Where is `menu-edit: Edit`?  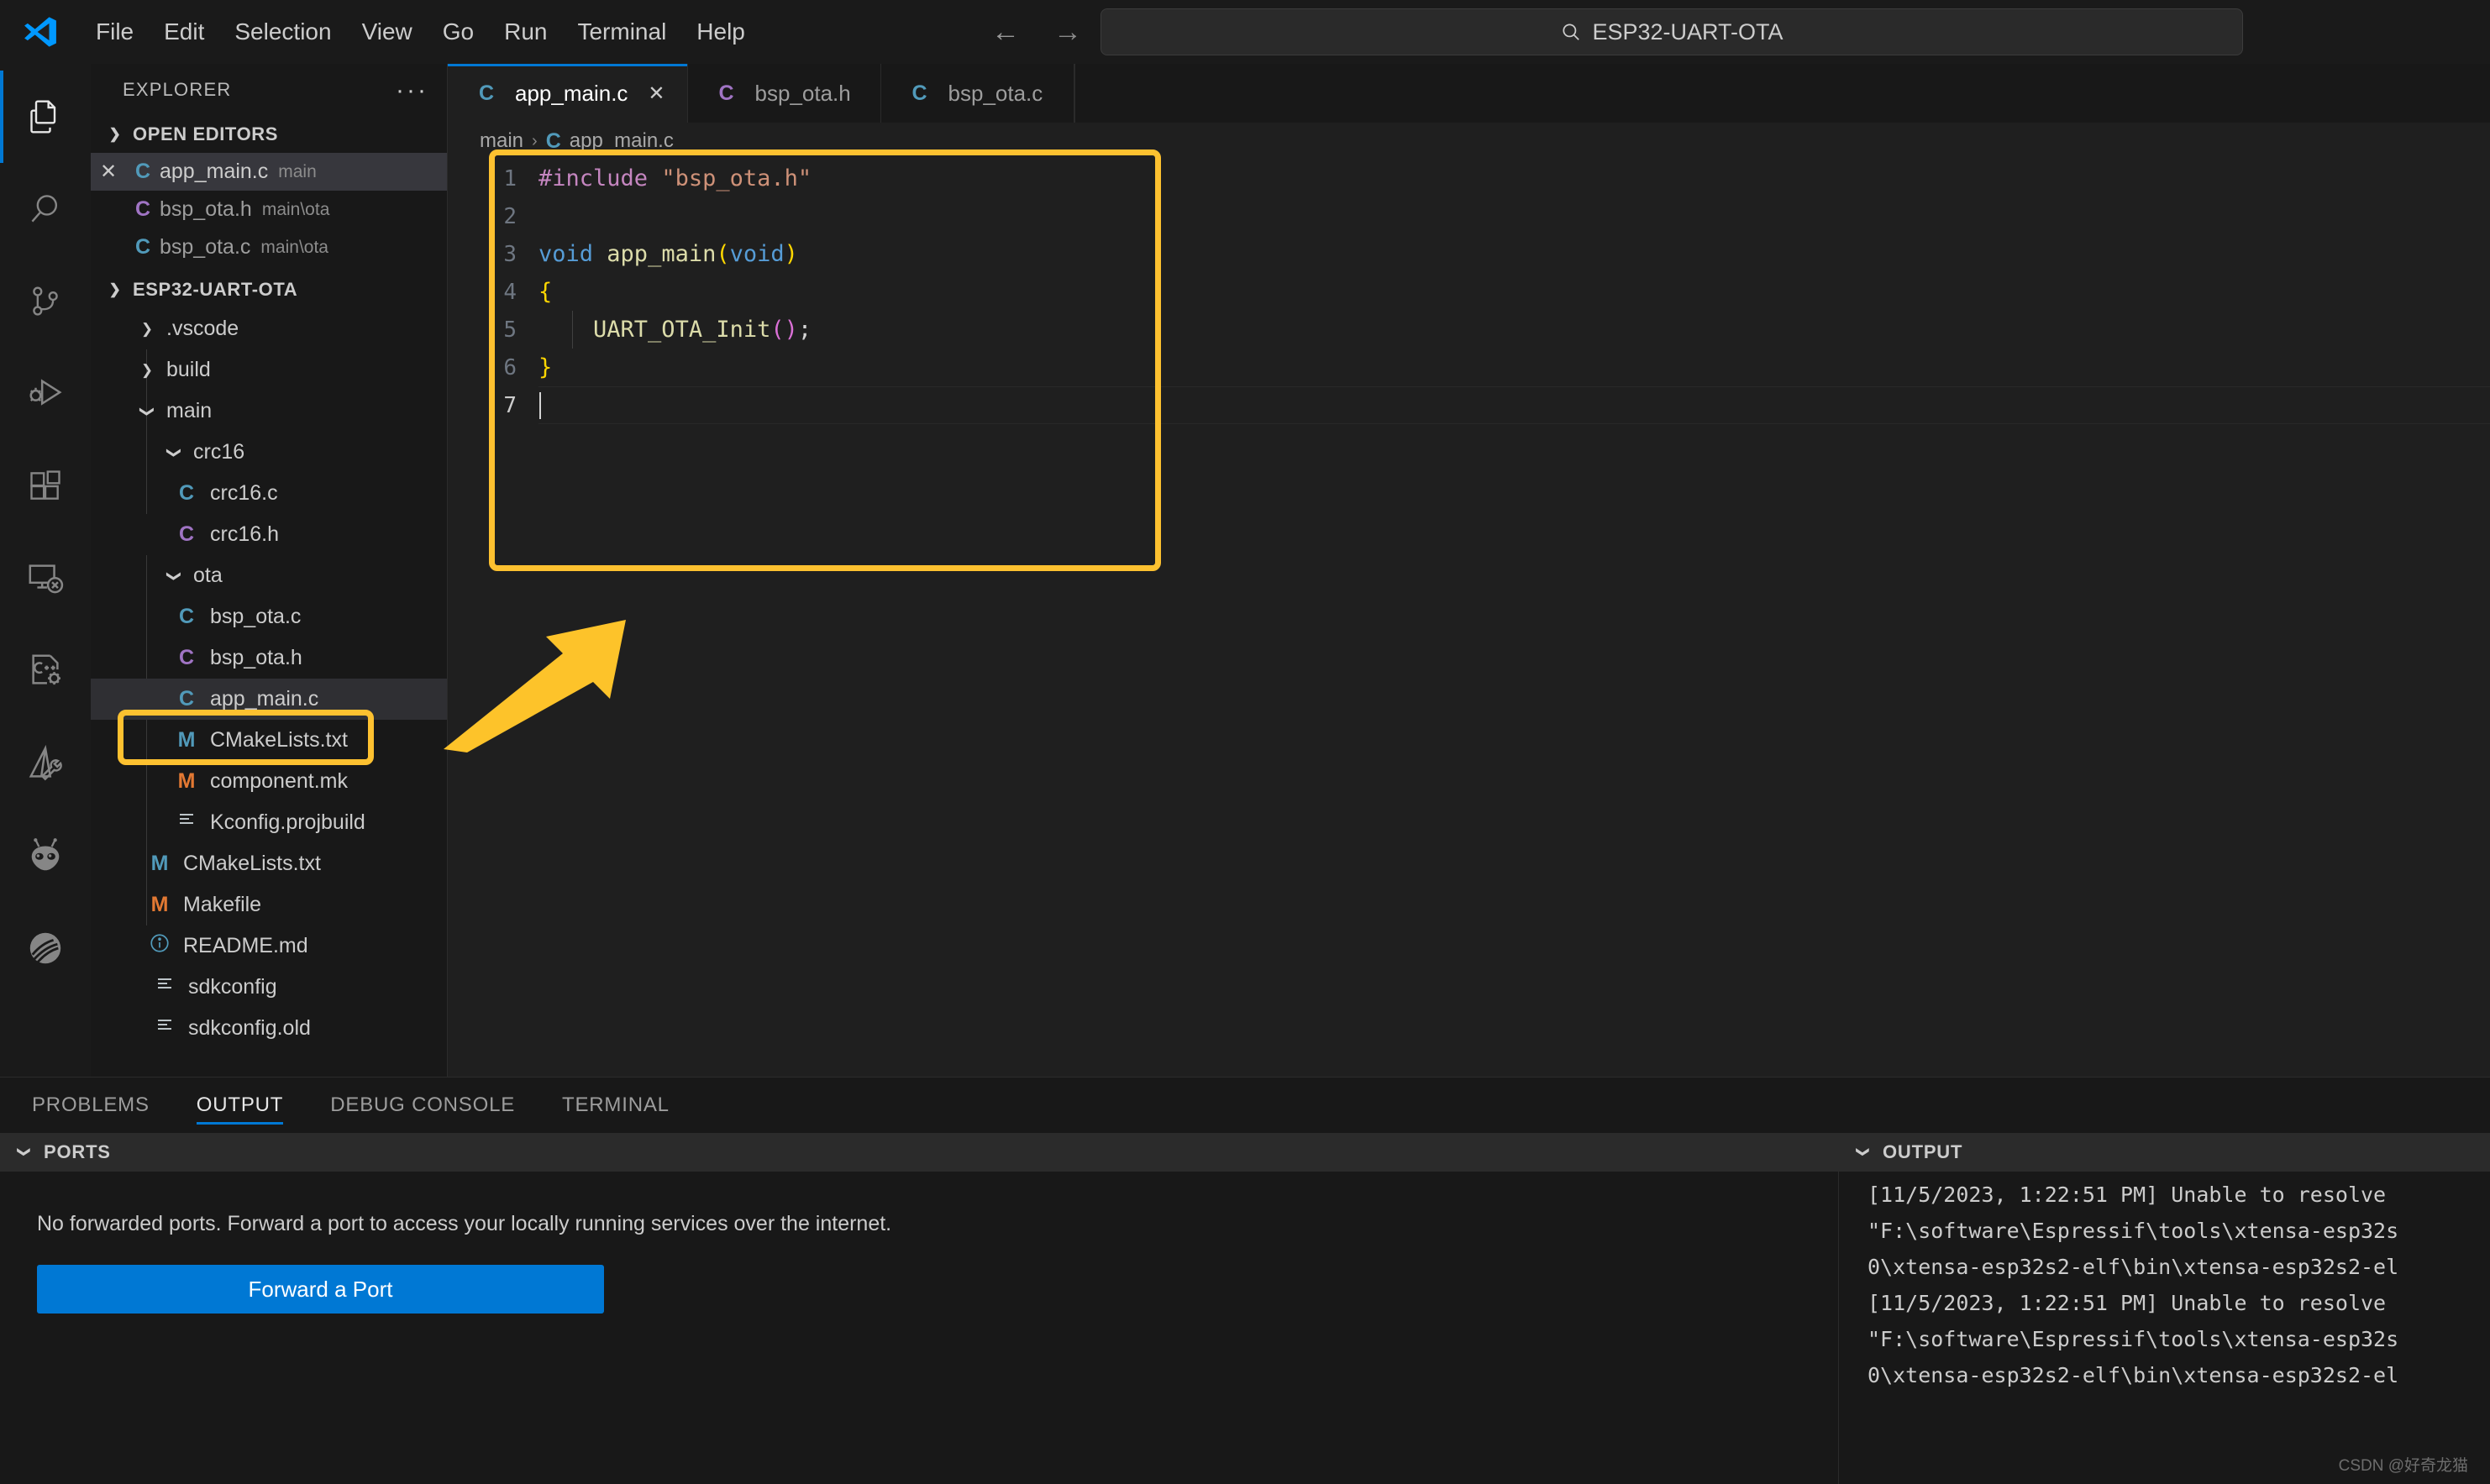 menu-edit: Edit is located at coordinates (184, 32).